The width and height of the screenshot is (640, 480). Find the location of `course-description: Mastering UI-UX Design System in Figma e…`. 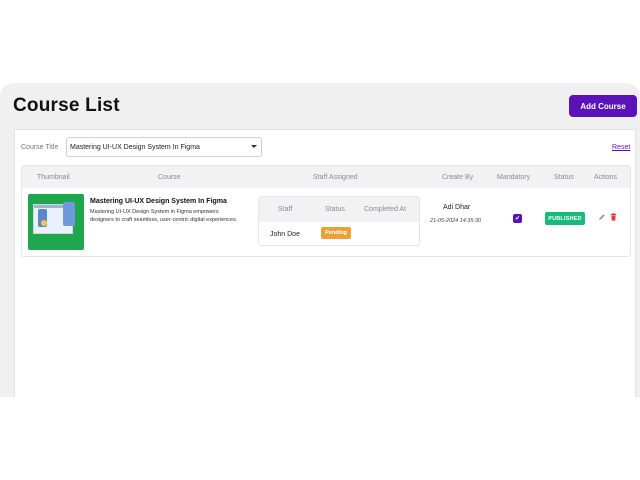

course-description: Mastering UI-UX Design System in Figma e… is located at coordinates (164, 216).